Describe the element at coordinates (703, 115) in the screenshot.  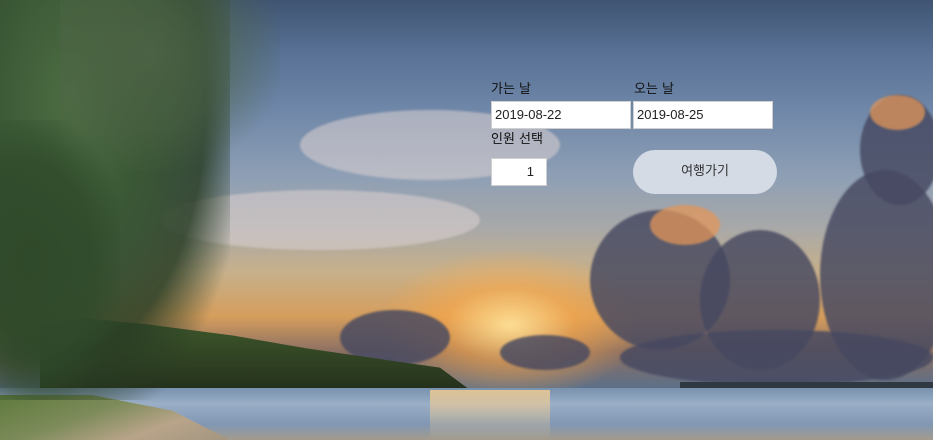
I see `return-date-input: 2019-08-25` at that location.